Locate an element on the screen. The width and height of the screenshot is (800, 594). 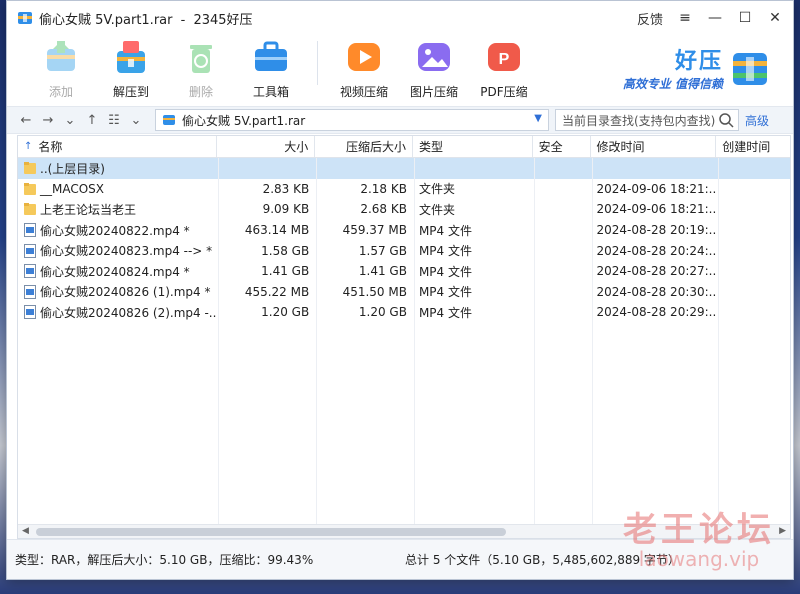
svg-text: P is located at coordinates (504, 59).